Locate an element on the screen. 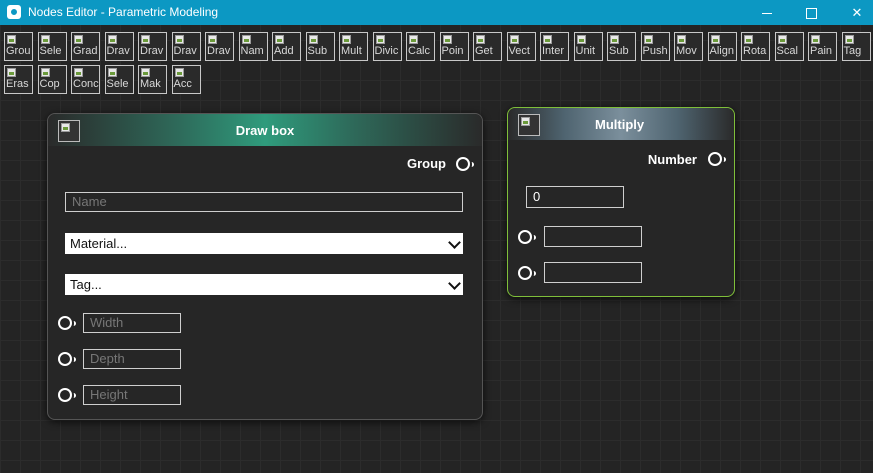 Image resolution: width=873 pixels, height=473 pixels. toolbar-tool-button: Unit is located at coordinates (588, 46).